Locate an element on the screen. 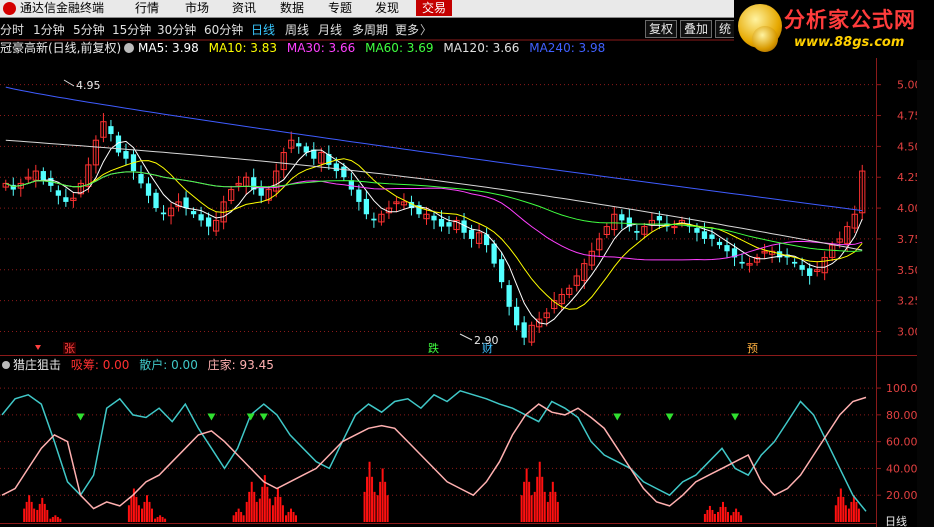 The height and width of the screenshot is (527, 934). watermark-logo: 分析家公式网 www.88gs.com is located at coordinates (834, 29).